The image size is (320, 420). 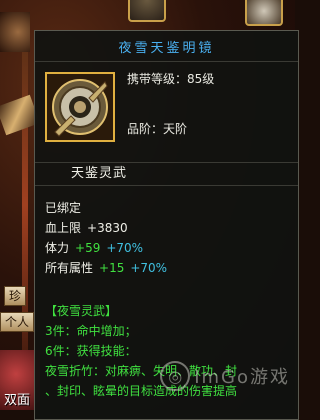 I want to click on stat-stamina-pct: +70%, so click(x=125, y=248).